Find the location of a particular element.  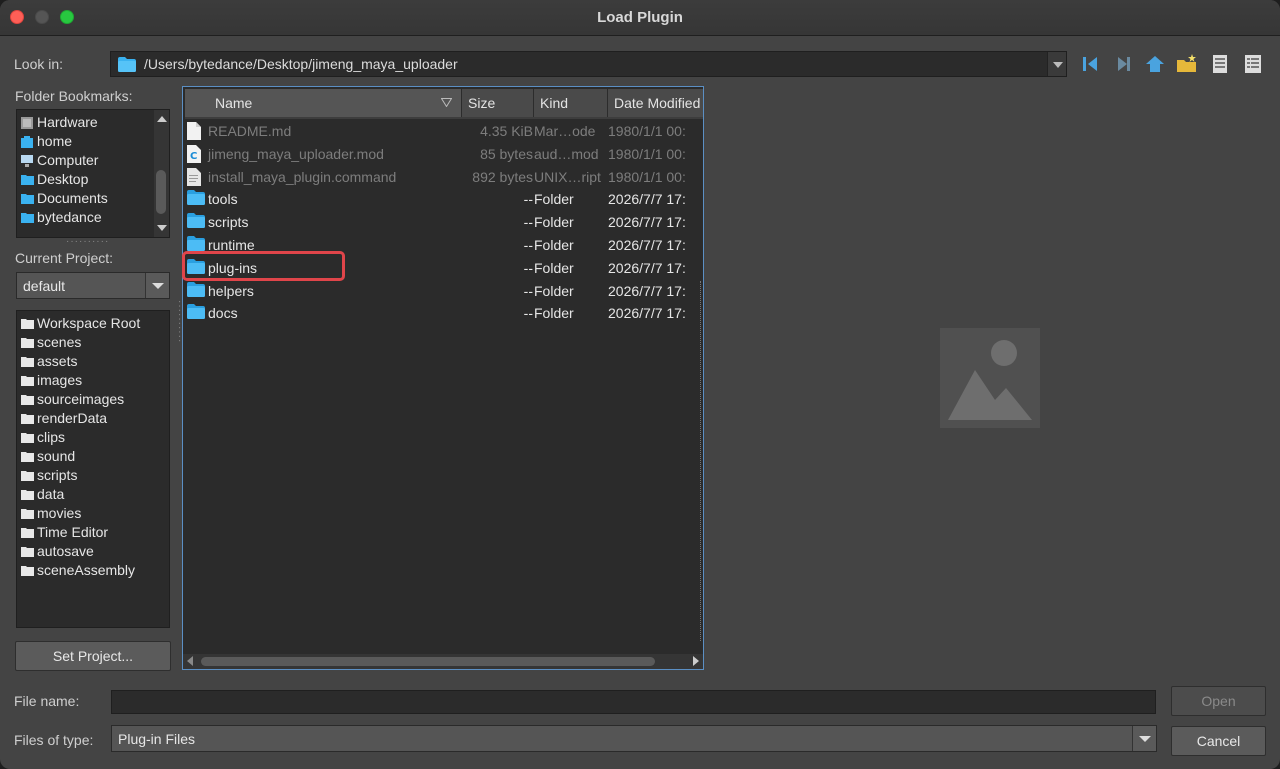

back-icon is located at coordinates (1090, 64).